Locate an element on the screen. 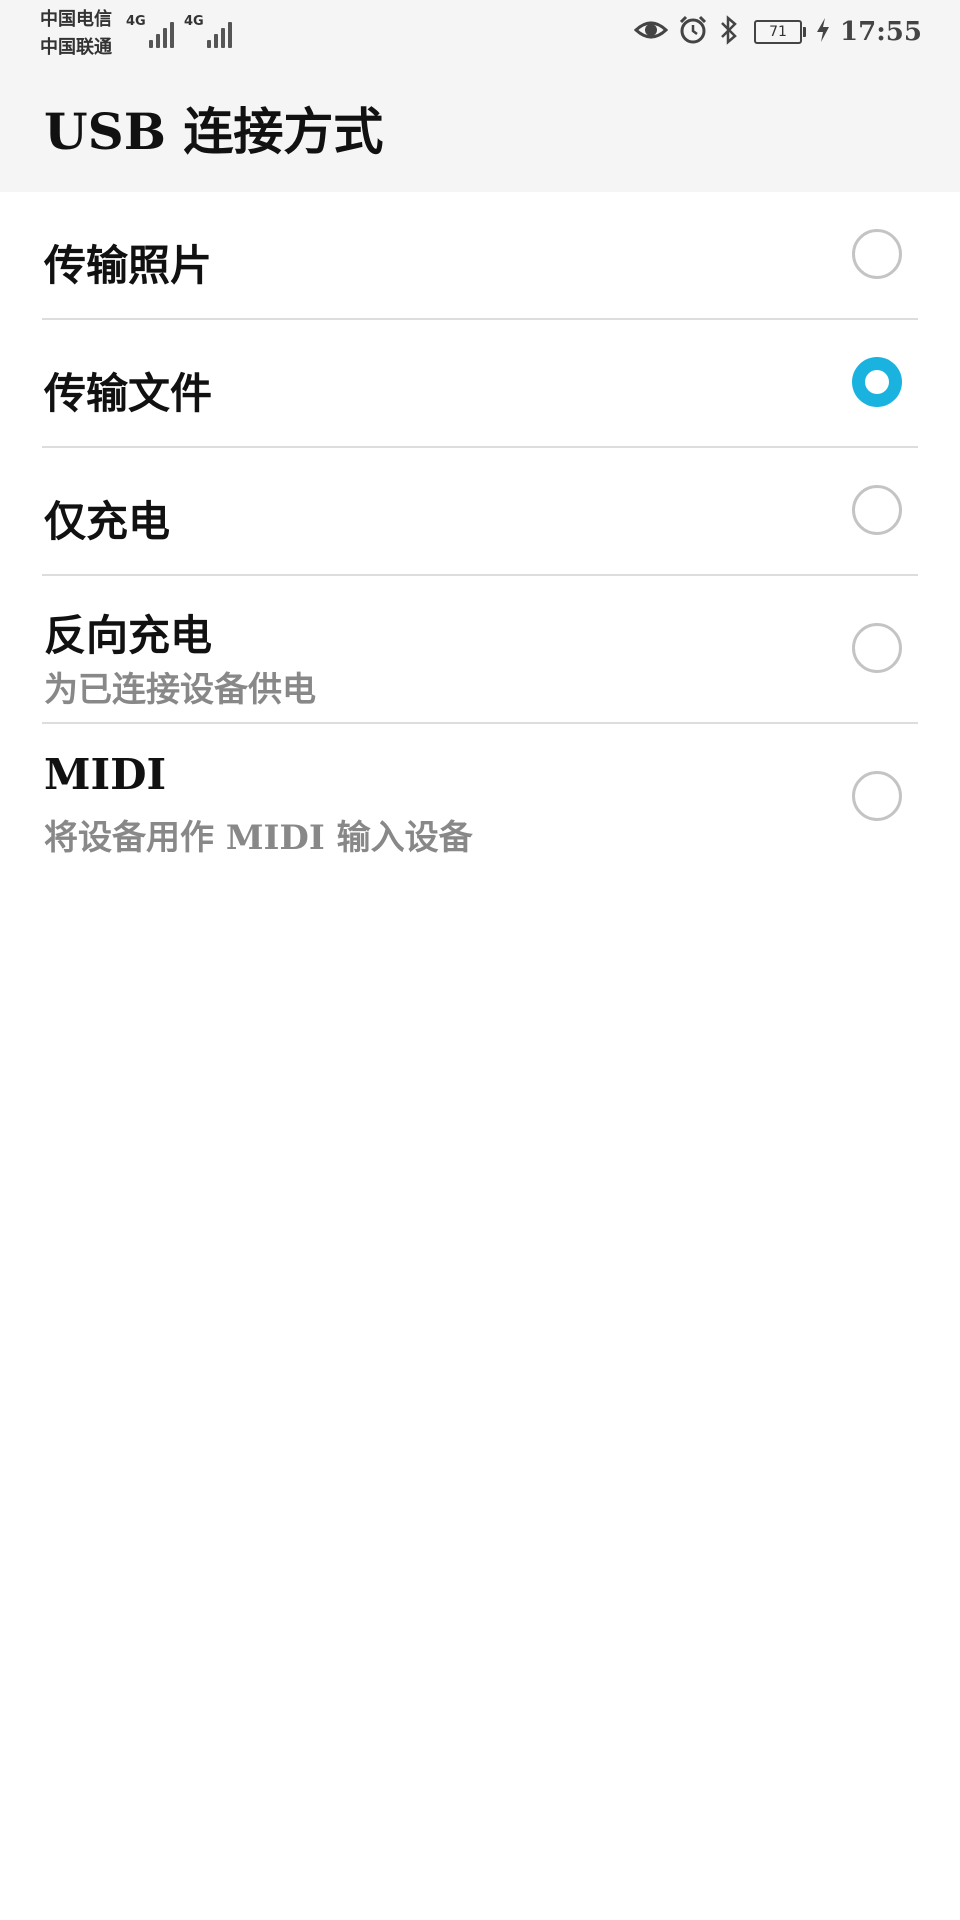 This screenshot has height=1920, width=960. battery-level: 71 is located at coordinates (778, 32).